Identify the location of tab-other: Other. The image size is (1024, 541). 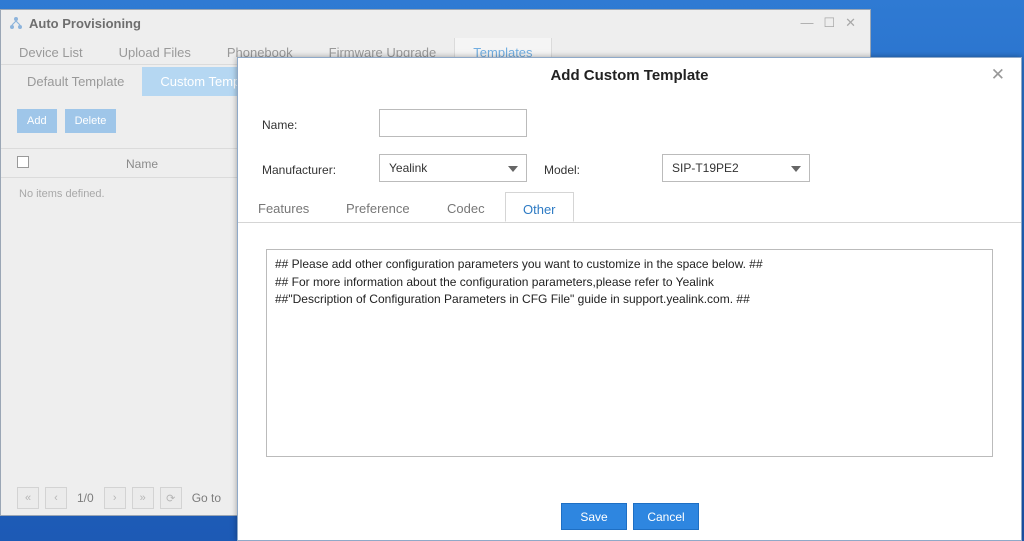
(539, 207).